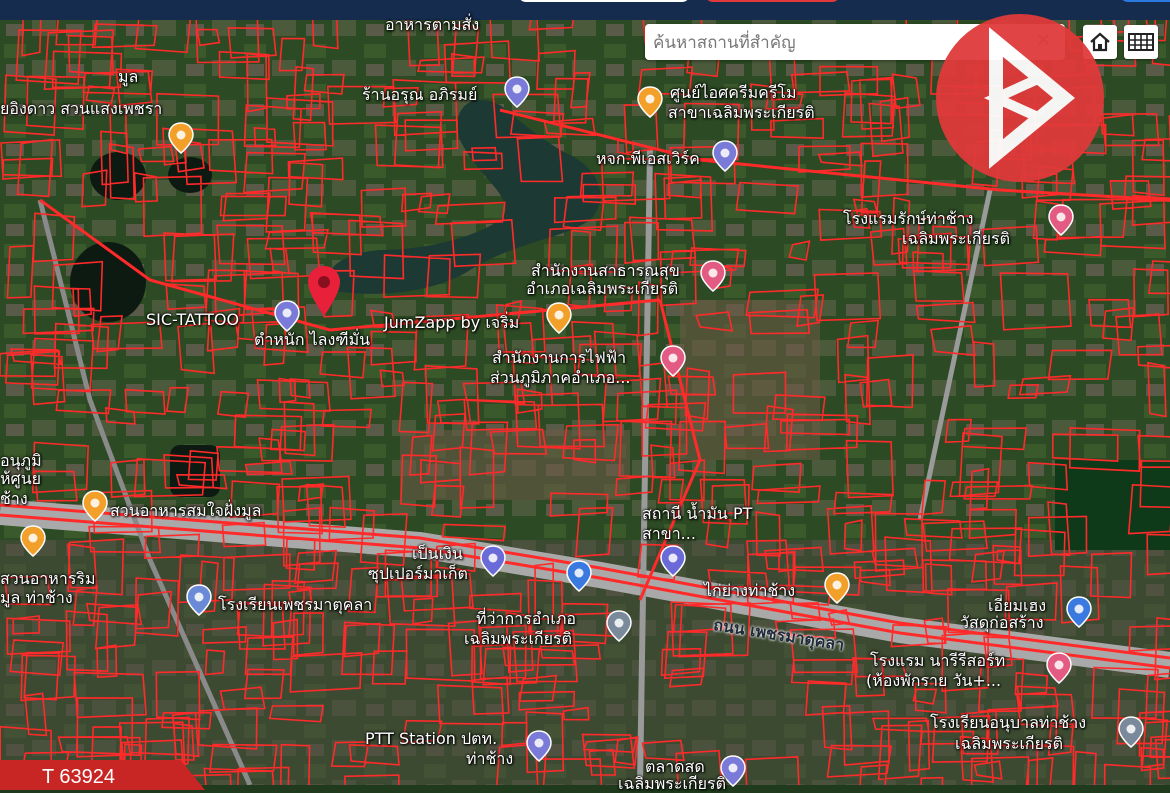  I want to click on place-label: ร้านอรุณ อภิรมย์, so click(419, 95).